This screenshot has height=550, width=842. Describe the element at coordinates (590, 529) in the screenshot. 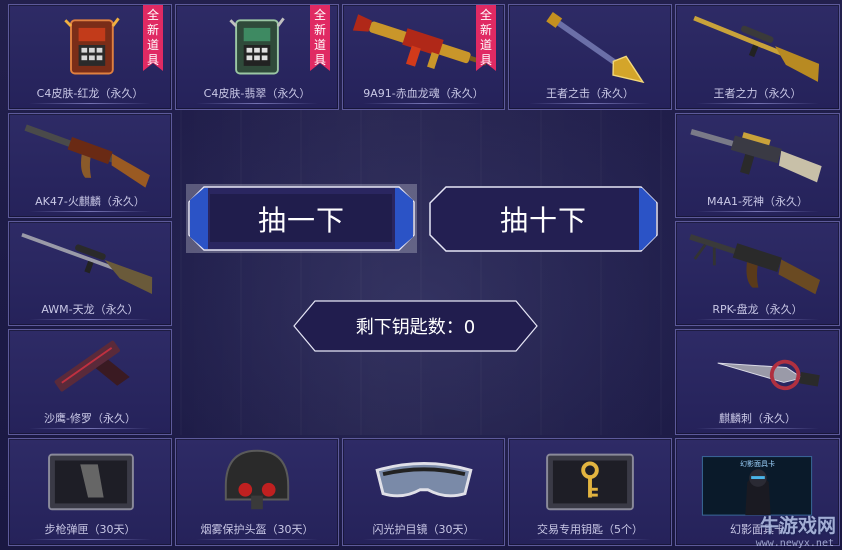

I see `prize-label: 交易专用钥匙（5个）` at that location.